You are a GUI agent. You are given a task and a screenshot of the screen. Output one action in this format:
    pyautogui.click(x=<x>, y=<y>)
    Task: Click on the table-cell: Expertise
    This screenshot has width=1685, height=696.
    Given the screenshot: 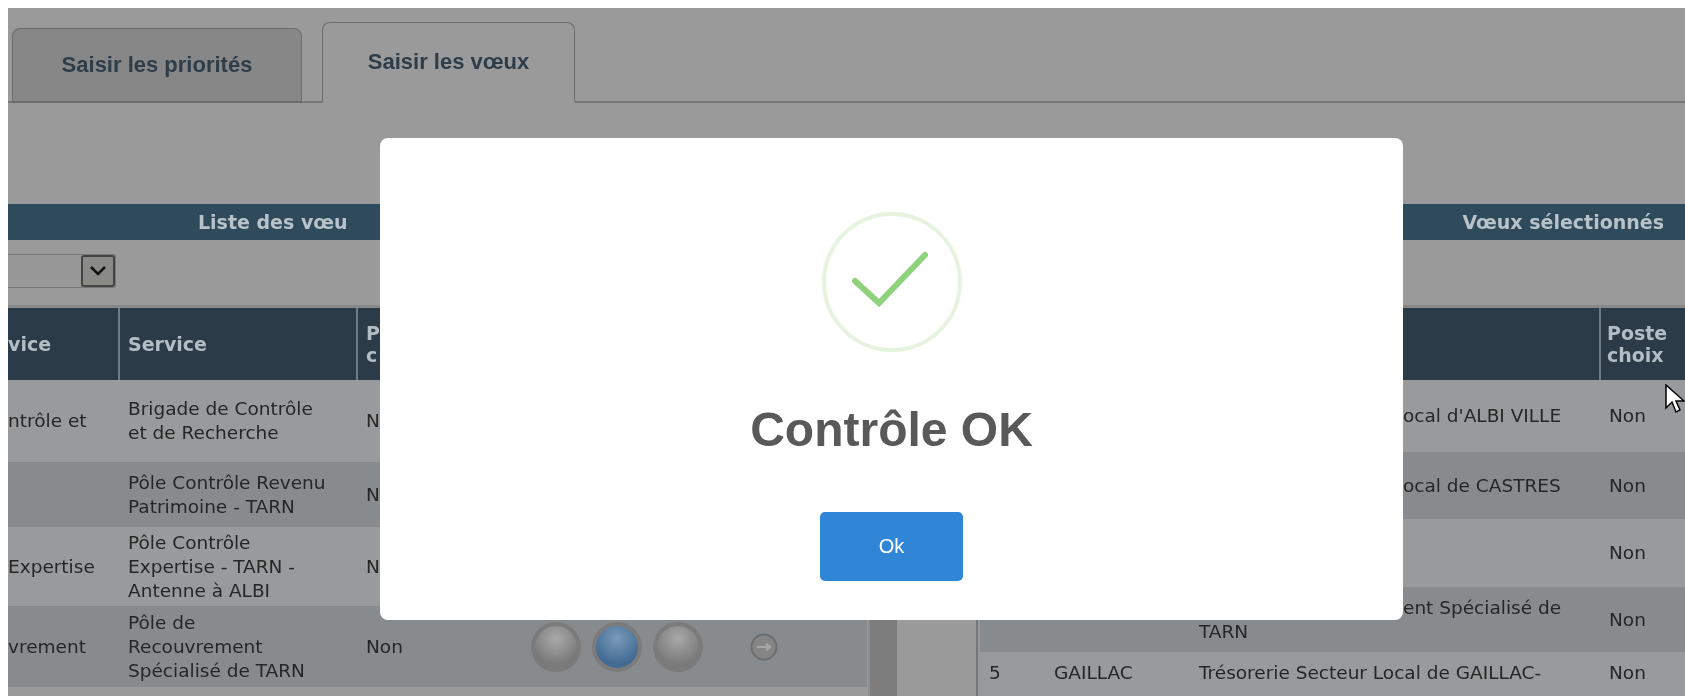 What is the action you would take?
    pyautogui.click(x=51, y=566)
    